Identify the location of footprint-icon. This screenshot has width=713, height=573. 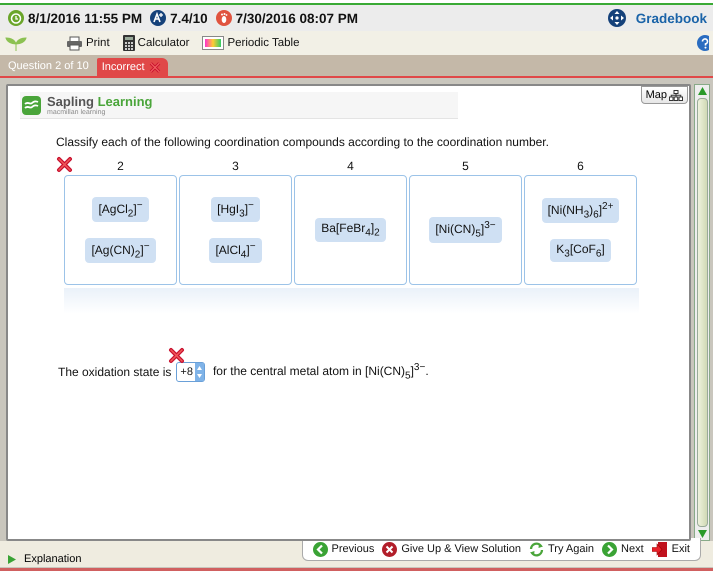
(224, 18).